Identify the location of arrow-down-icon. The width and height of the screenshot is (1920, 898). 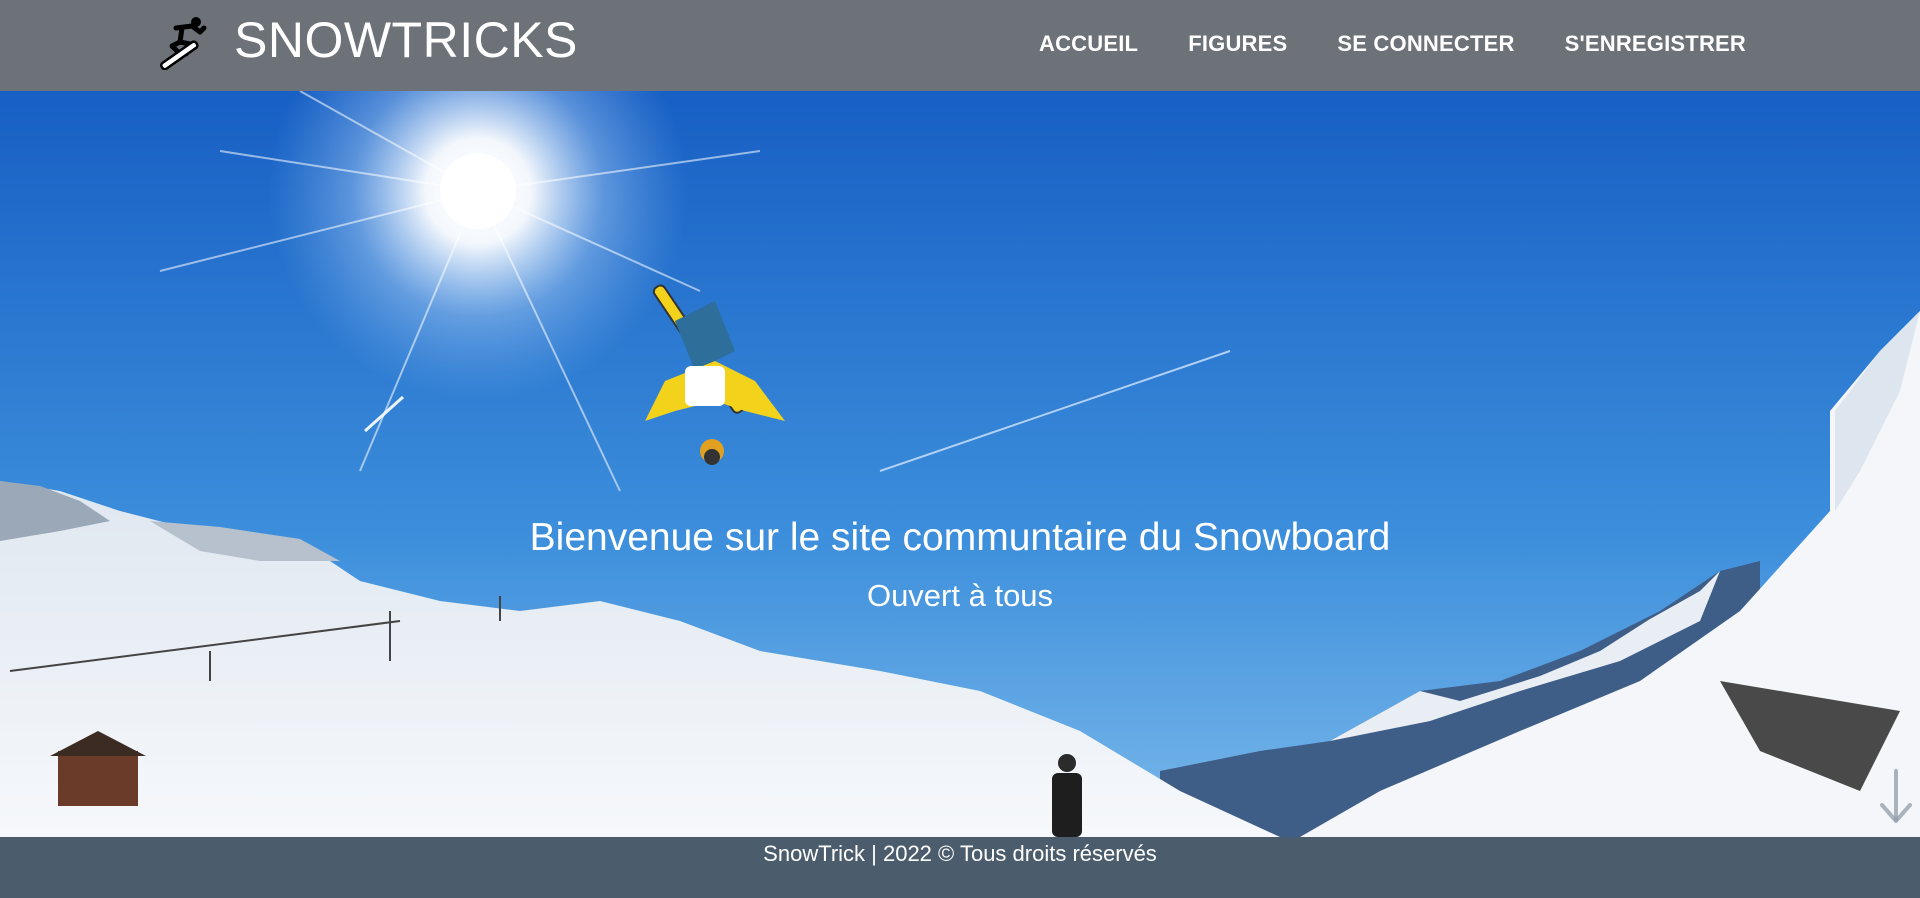
(1896, 797).